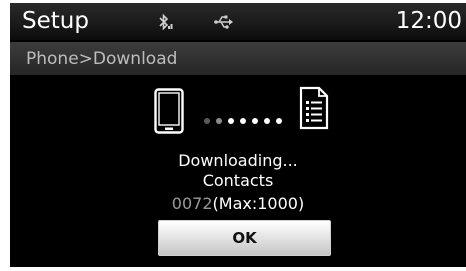 The image size is (466, 271). Describe the element at coordinates (102, 59) in the screenshot. I see `breadcrumb: Phone>Download` at that location.